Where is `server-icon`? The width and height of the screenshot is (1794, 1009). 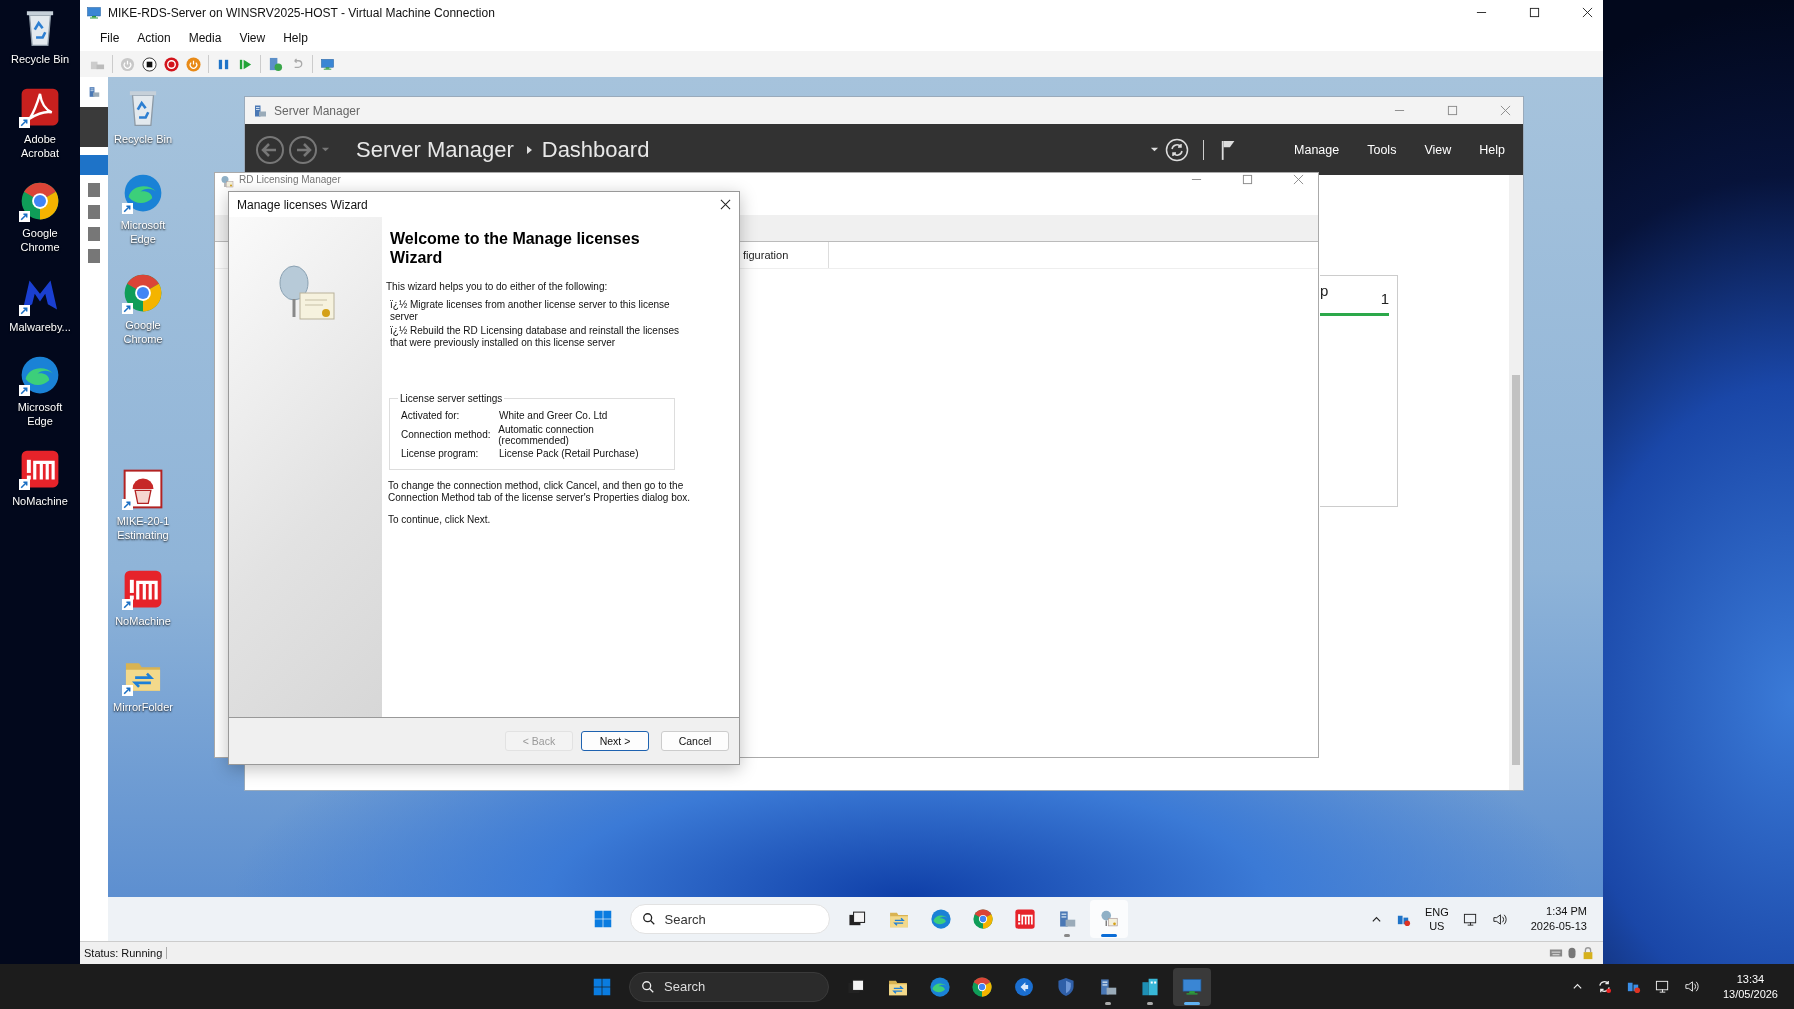
server-icon is located at coordinates (94, 92).